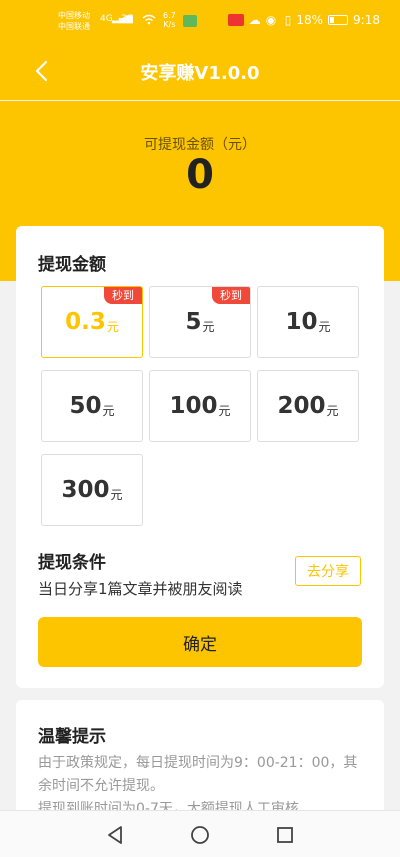  Describe the element at coordinates (200, 175) in the screenshot. I see `balance-value: 0` at that location.